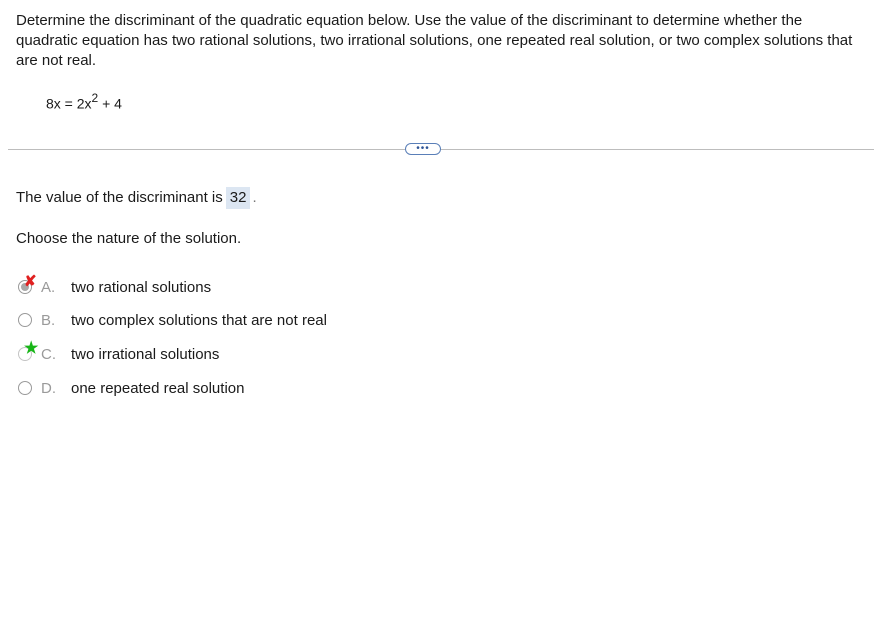  Describe the element at coordinates (31, 348) in the screenshot. I see `correct-star-icon: ★` at that location.